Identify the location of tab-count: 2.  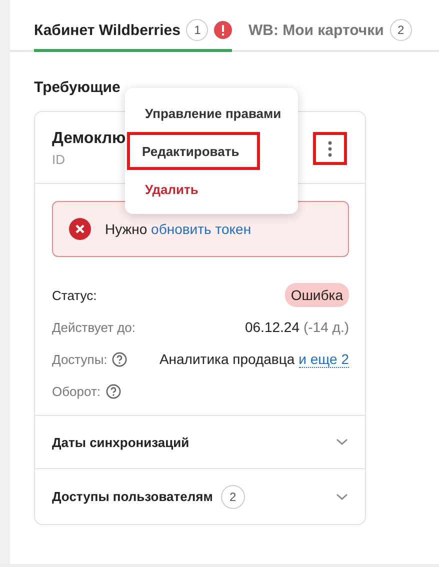
(401, 30).